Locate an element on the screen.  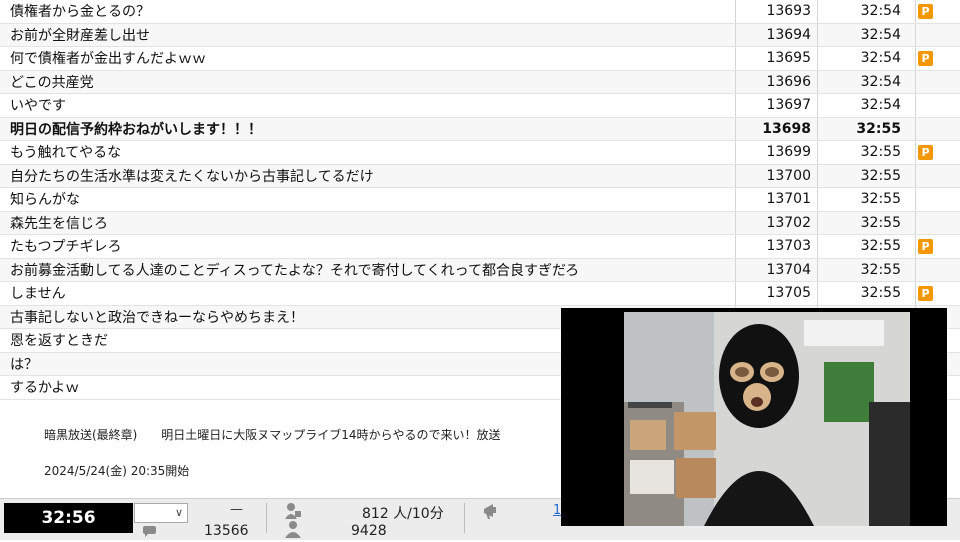
comment-mode-value: — is located at coordinates (236, 509).